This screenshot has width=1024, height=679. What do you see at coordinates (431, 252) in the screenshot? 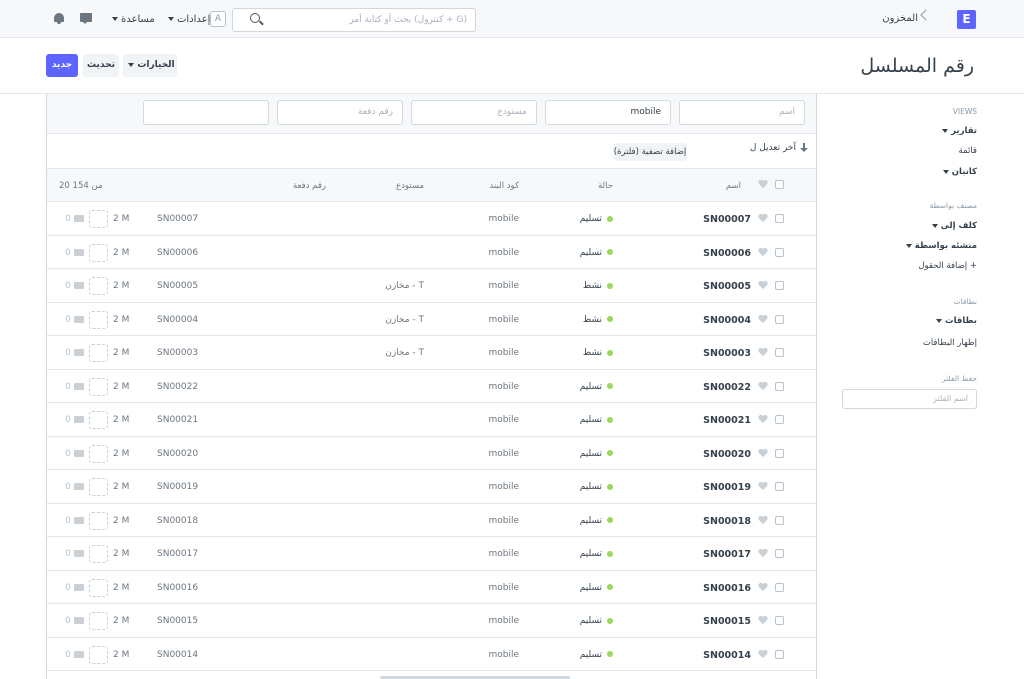
I see `table-row: SN00006 تسليم mobile SN00006 2 M 0` at bounding box center [431, 252].